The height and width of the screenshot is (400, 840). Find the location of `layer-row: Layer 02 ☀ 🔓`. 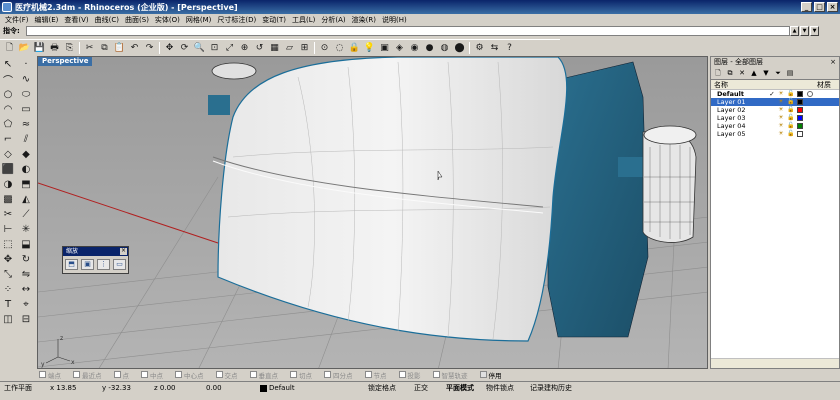

layer-row: Layer 02 ☀ 🔓 is located at coordinates (775, 110).